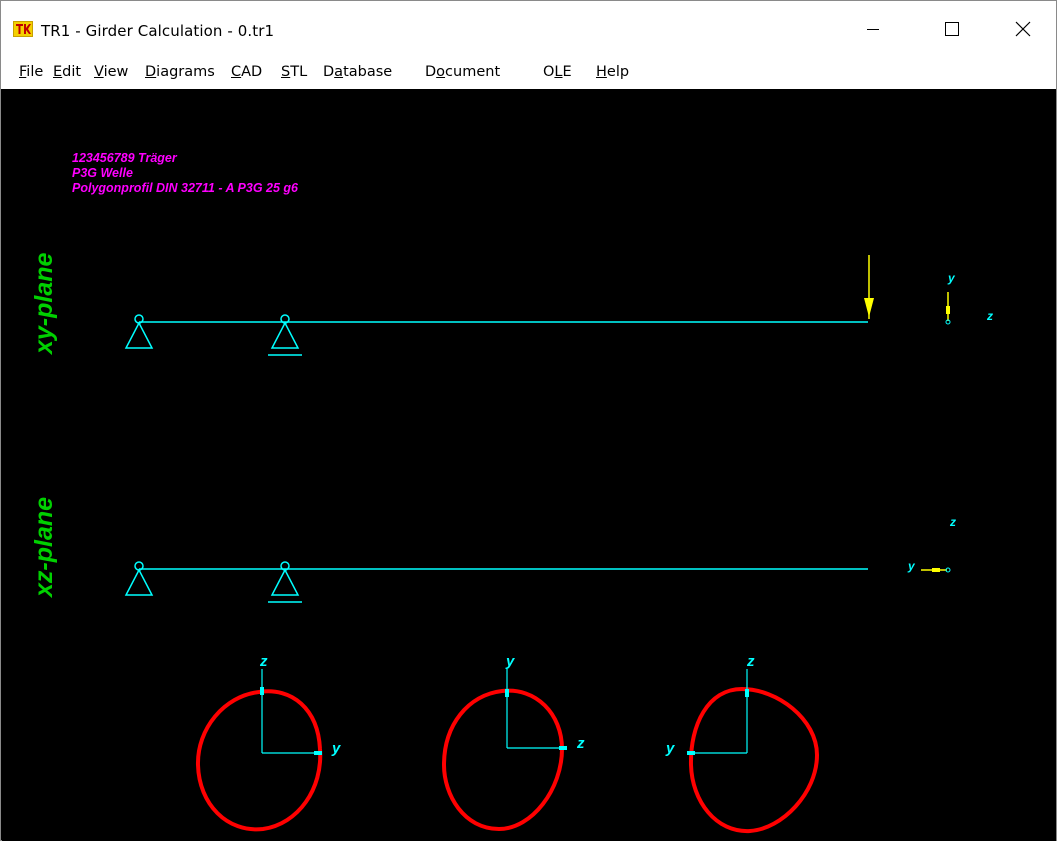 This screenshot has width=1057, height=841. Describe the element at coordinates (510, 661) in the screenshot. I see `section2-axis-label-y: y` at that location.